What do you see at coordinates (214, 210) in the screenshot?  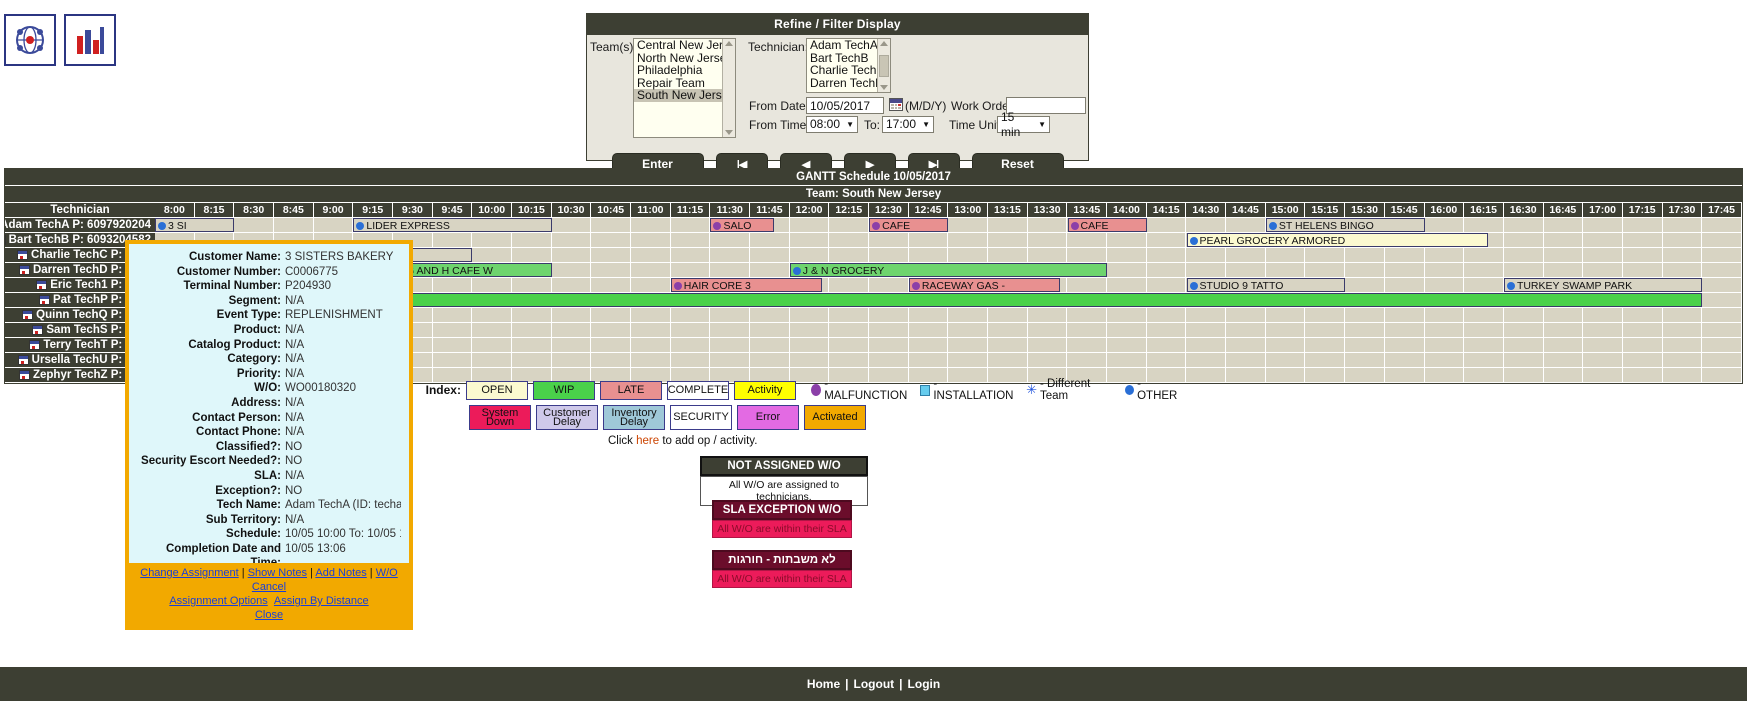 I see `timeline-tick: 8:15` at bounding box center [214, 210].